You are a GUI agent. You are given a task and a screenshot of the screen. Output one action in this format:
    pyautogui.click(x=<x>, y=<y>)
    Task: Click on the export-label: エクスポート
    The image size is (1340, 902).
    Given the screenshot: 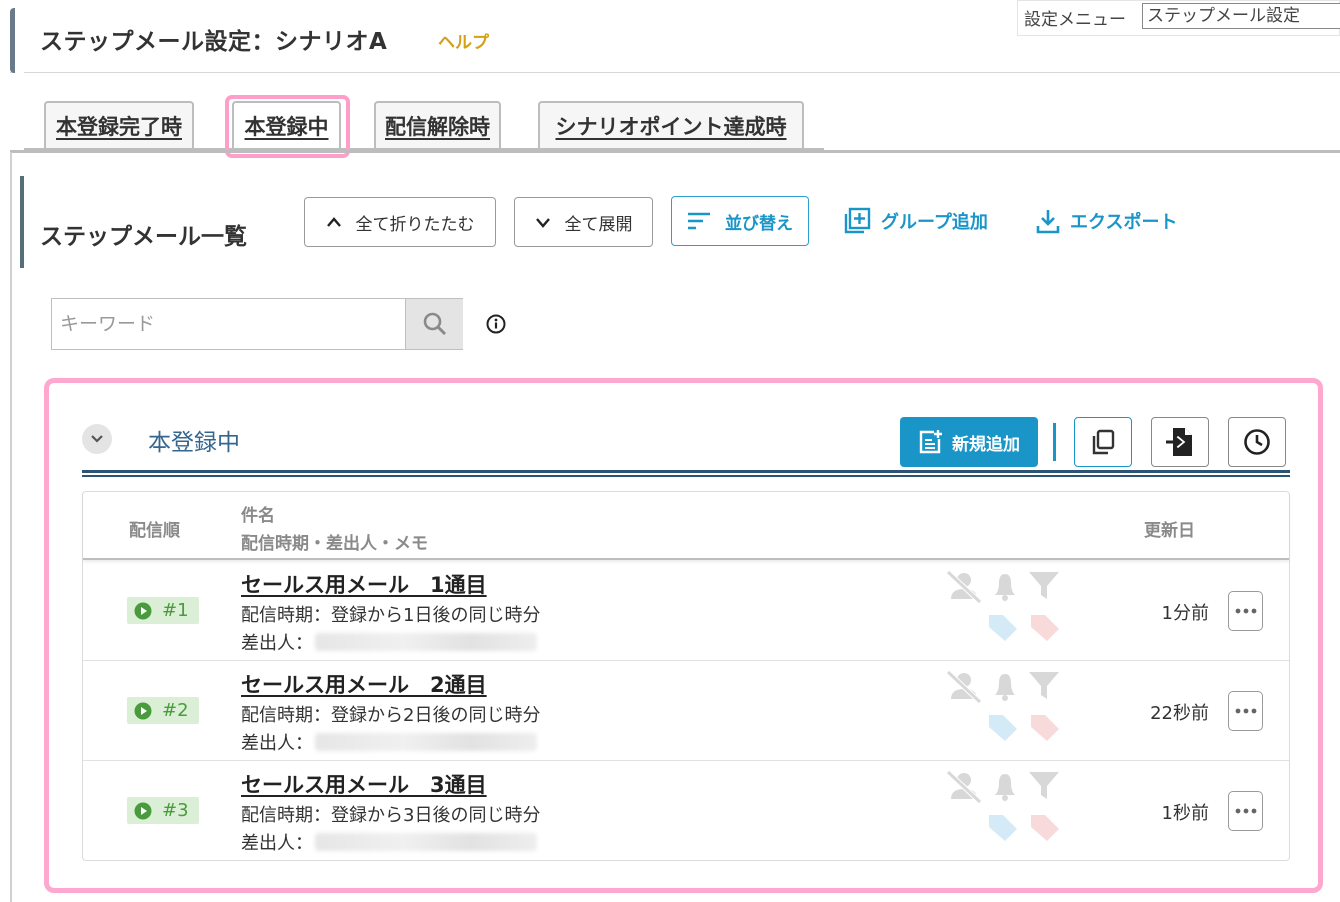 What is the action you would take?
    pyautogui.click(x=1124, y=222)
    